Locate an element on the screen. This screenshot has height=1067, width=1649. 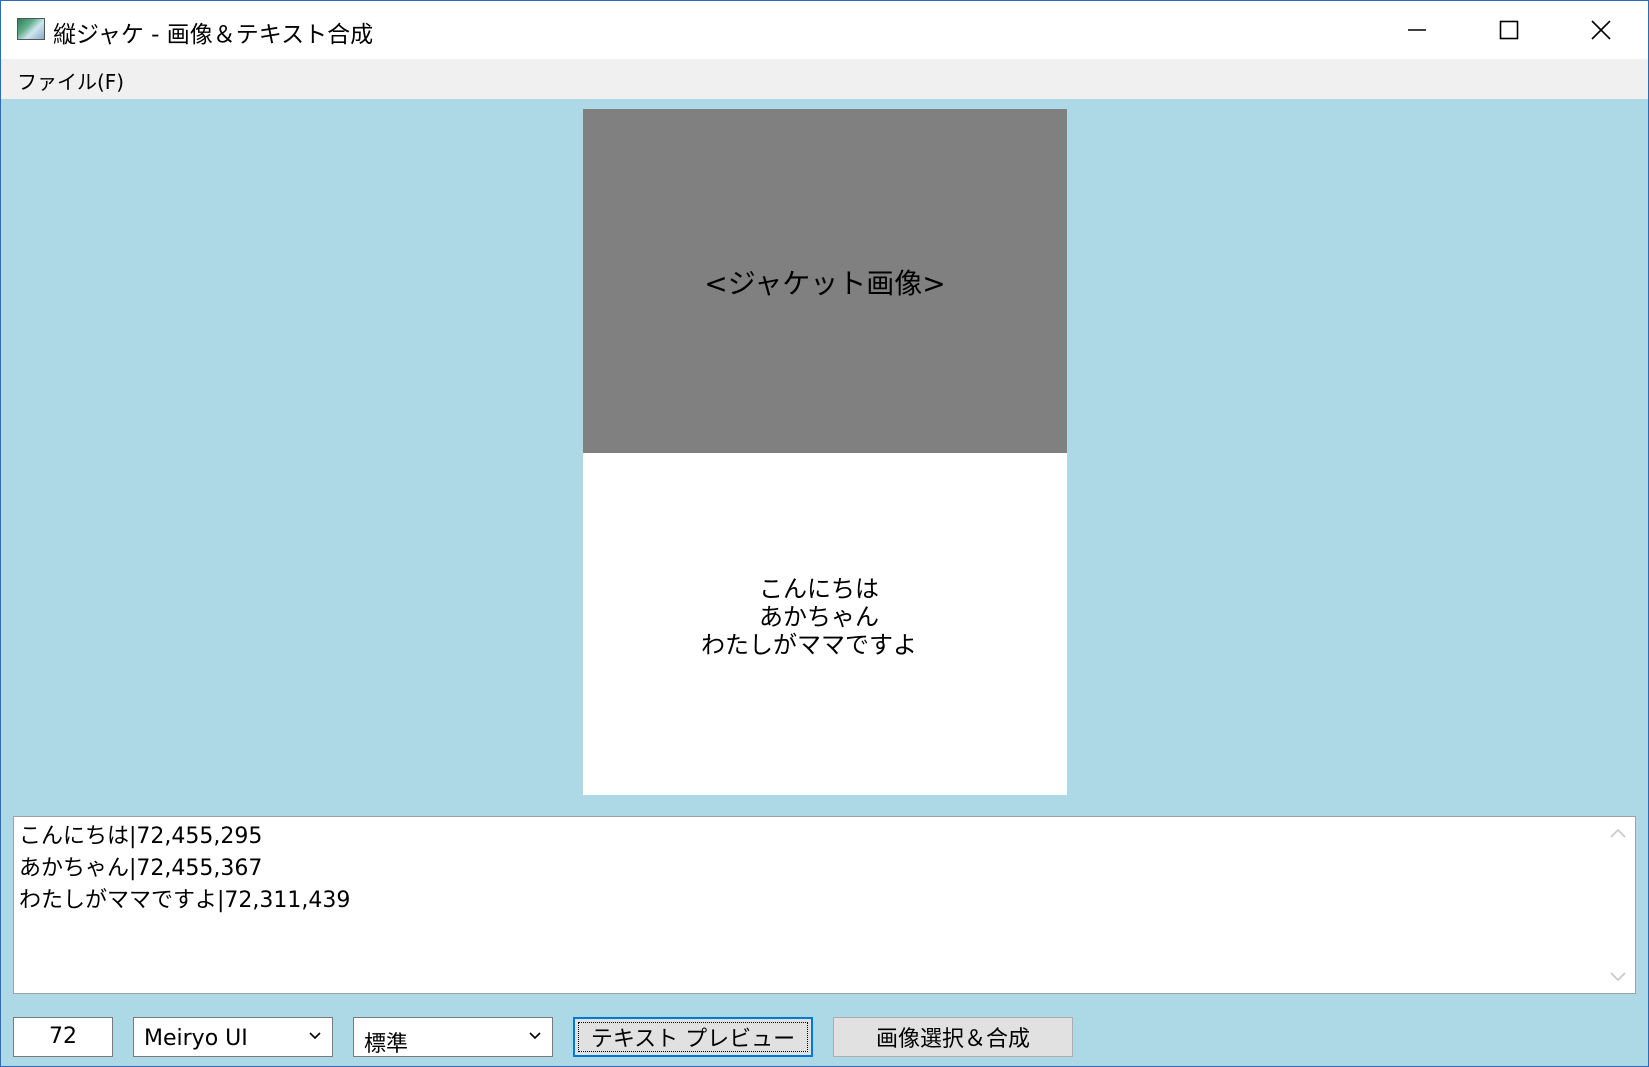
menu-file: ファイル(F) is located at coordinates (70, 80).